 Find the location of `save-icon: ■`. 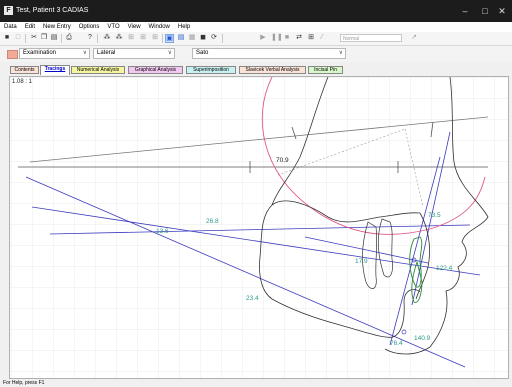

save-icon: ■ is located at coordinates (7, 38).